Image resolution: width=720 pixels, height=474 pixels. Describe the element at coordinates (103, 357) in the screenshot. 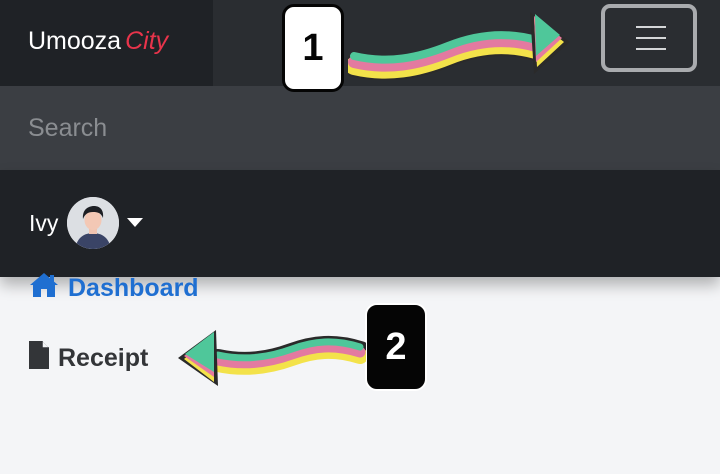

I see `sidebar-item-label: Receipt` at that location.